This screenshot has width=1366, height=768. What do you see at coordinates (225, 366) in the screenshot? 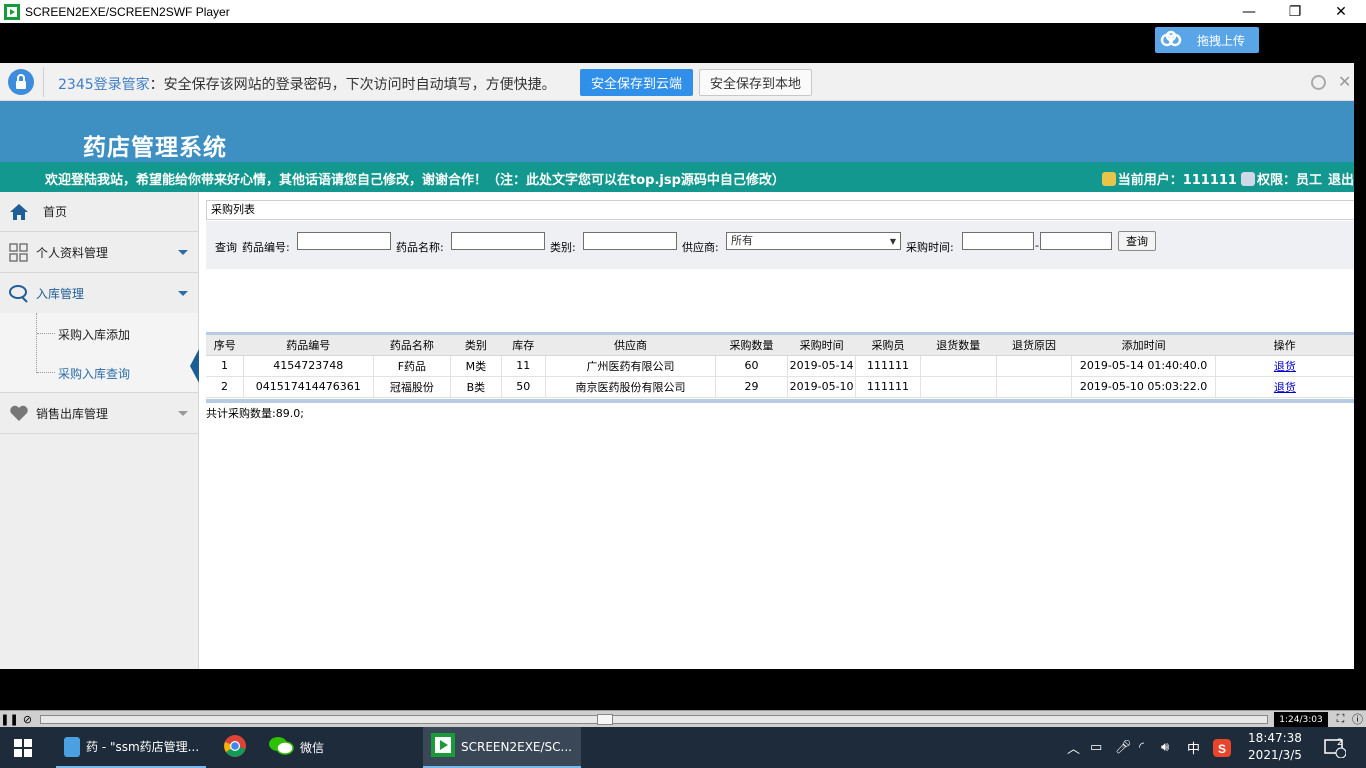
I see `table-cell: 1` at bounding box center [225, 366].